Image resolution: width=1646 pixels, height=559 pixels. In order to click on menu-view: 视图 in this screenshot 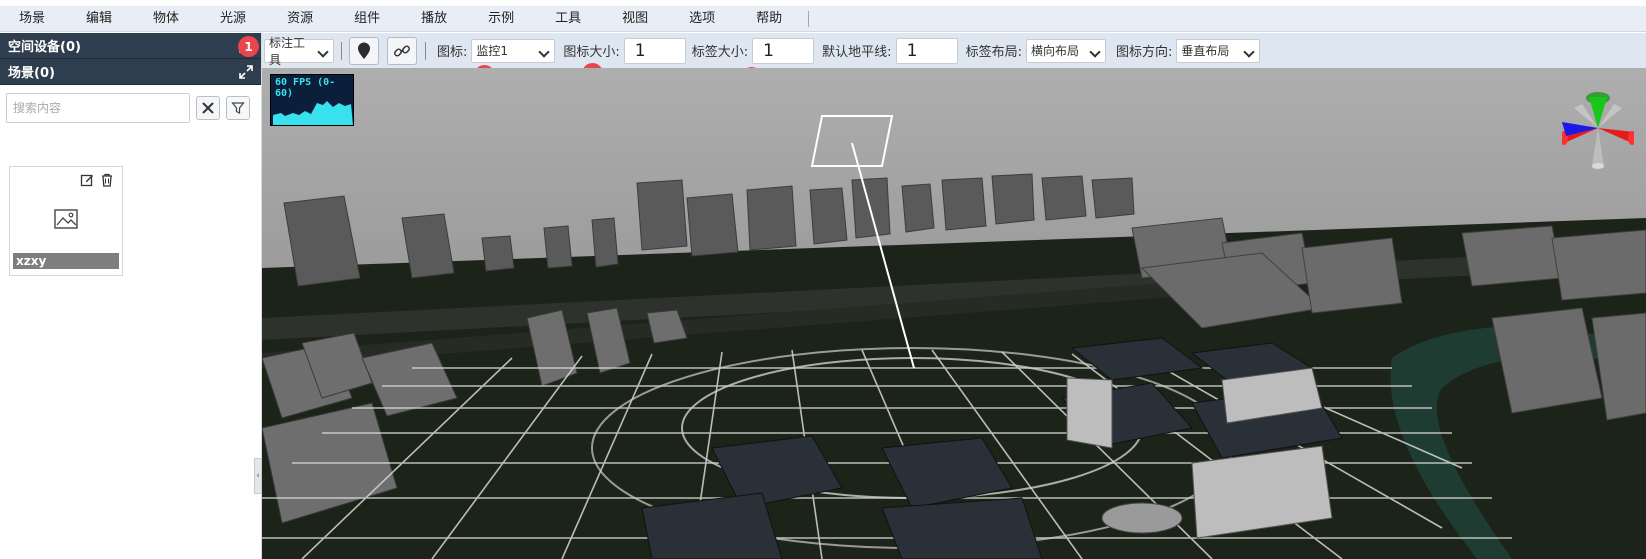, I will do `click(636, 19)`.